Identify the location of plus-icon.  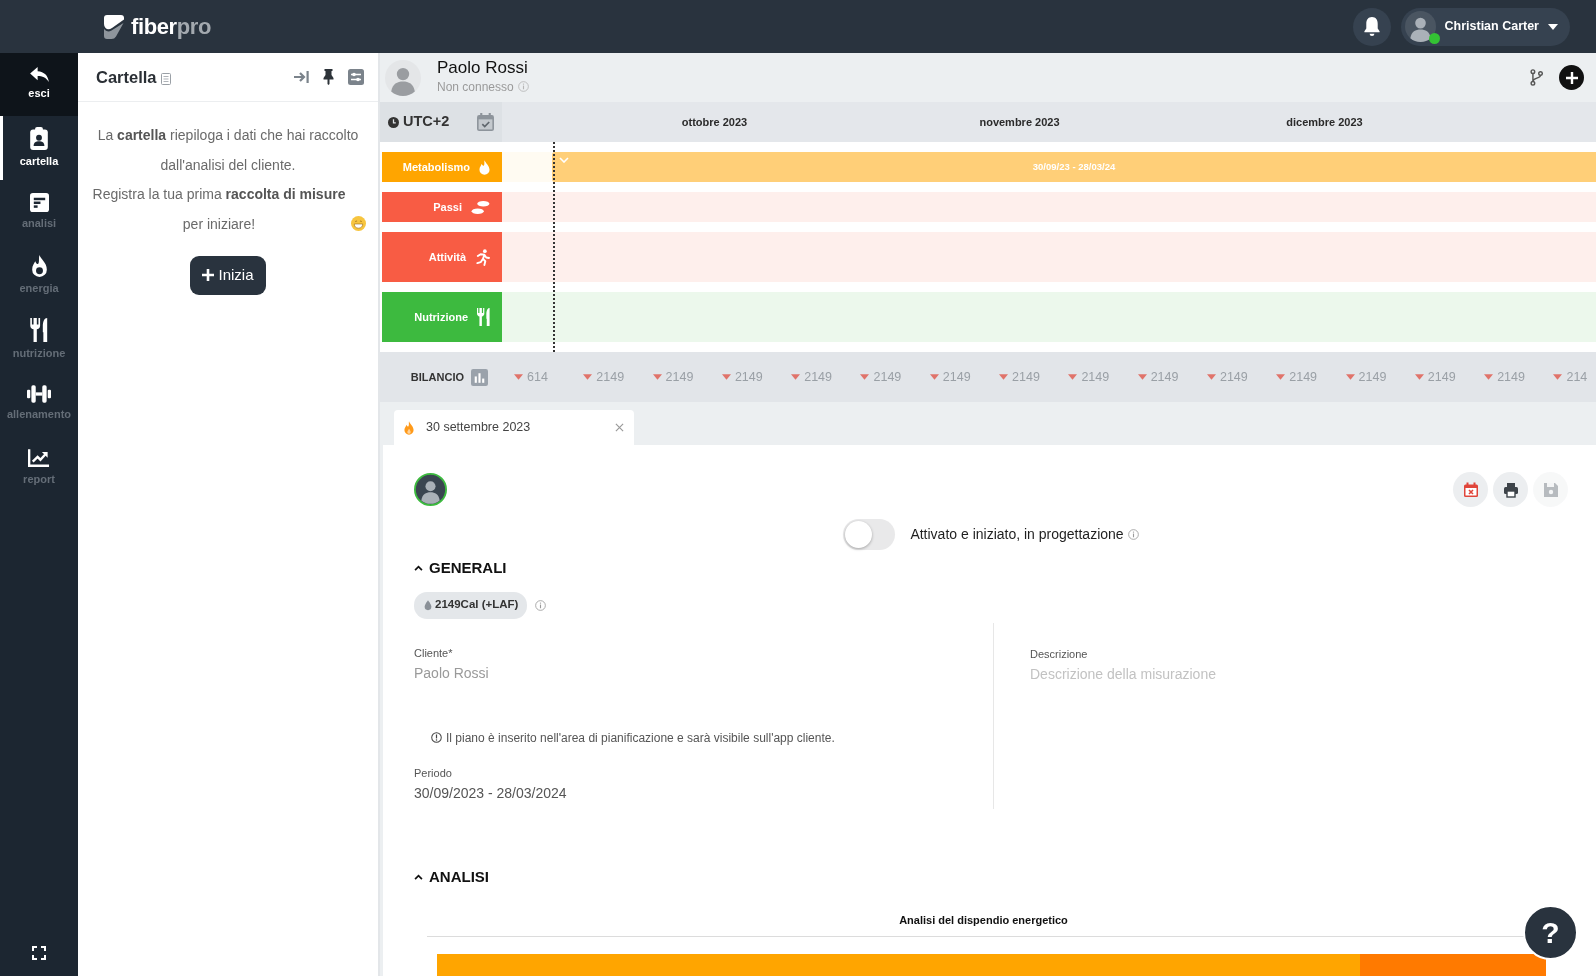
(208, 275).